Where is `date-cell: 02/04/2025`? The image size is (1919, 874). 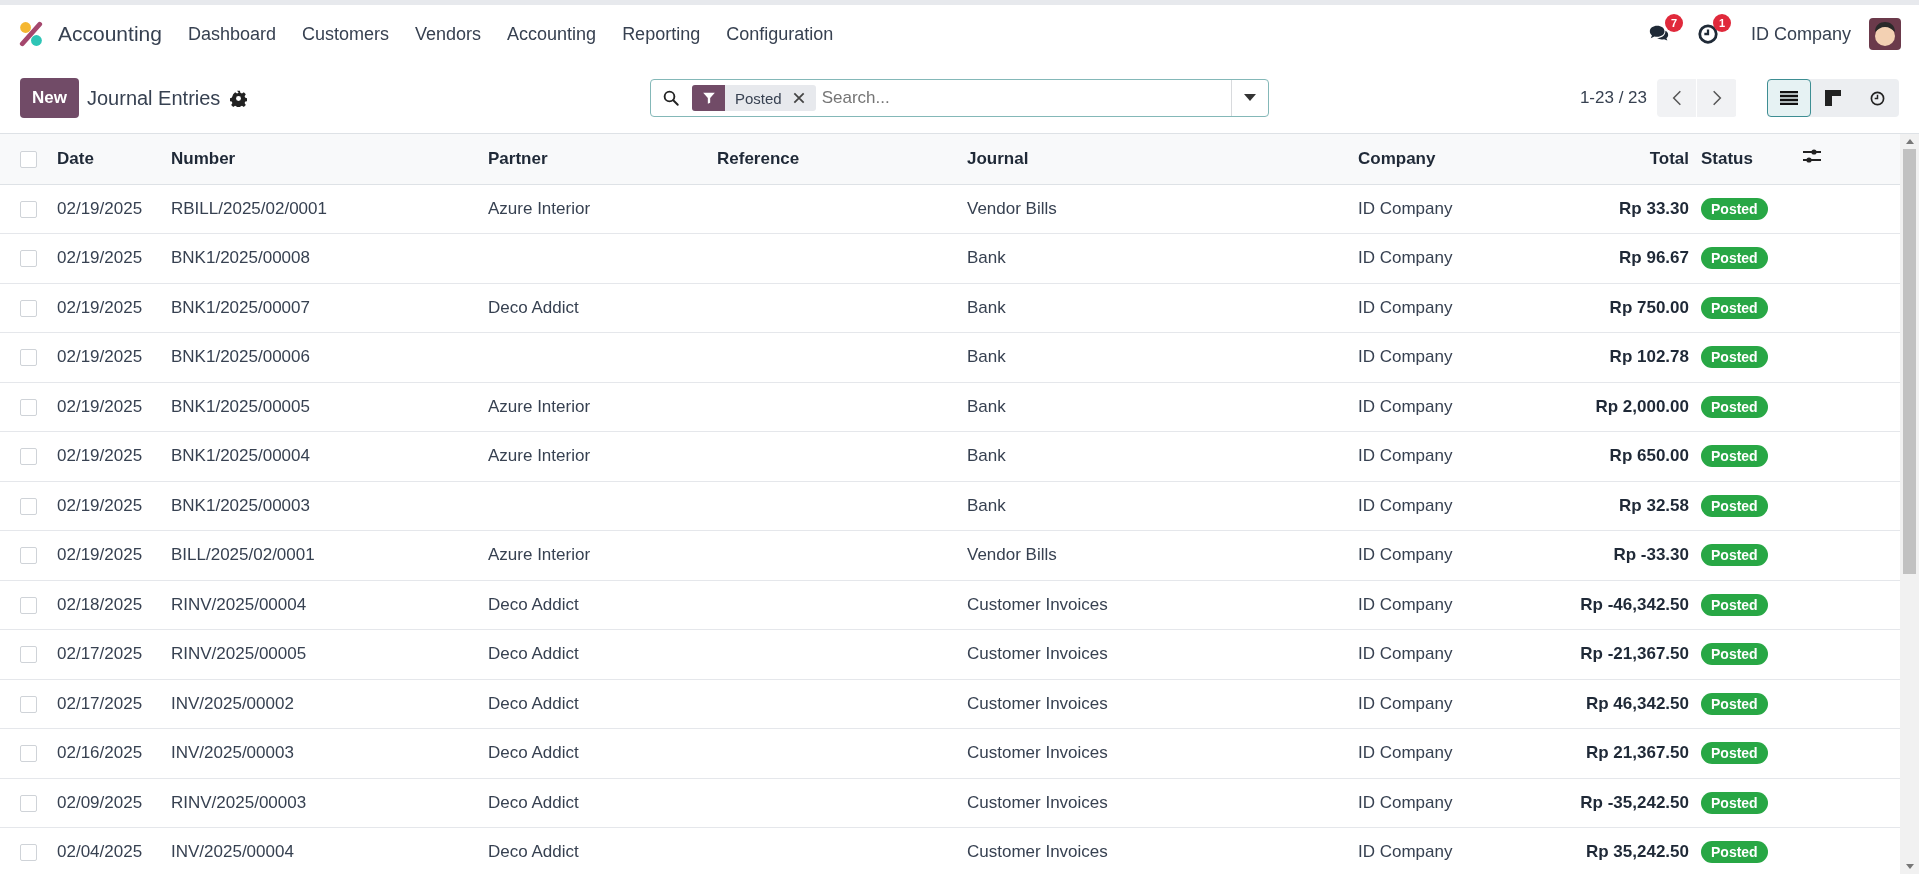 date-cell: 02/04/2025 is located at coordinates (100, 852).